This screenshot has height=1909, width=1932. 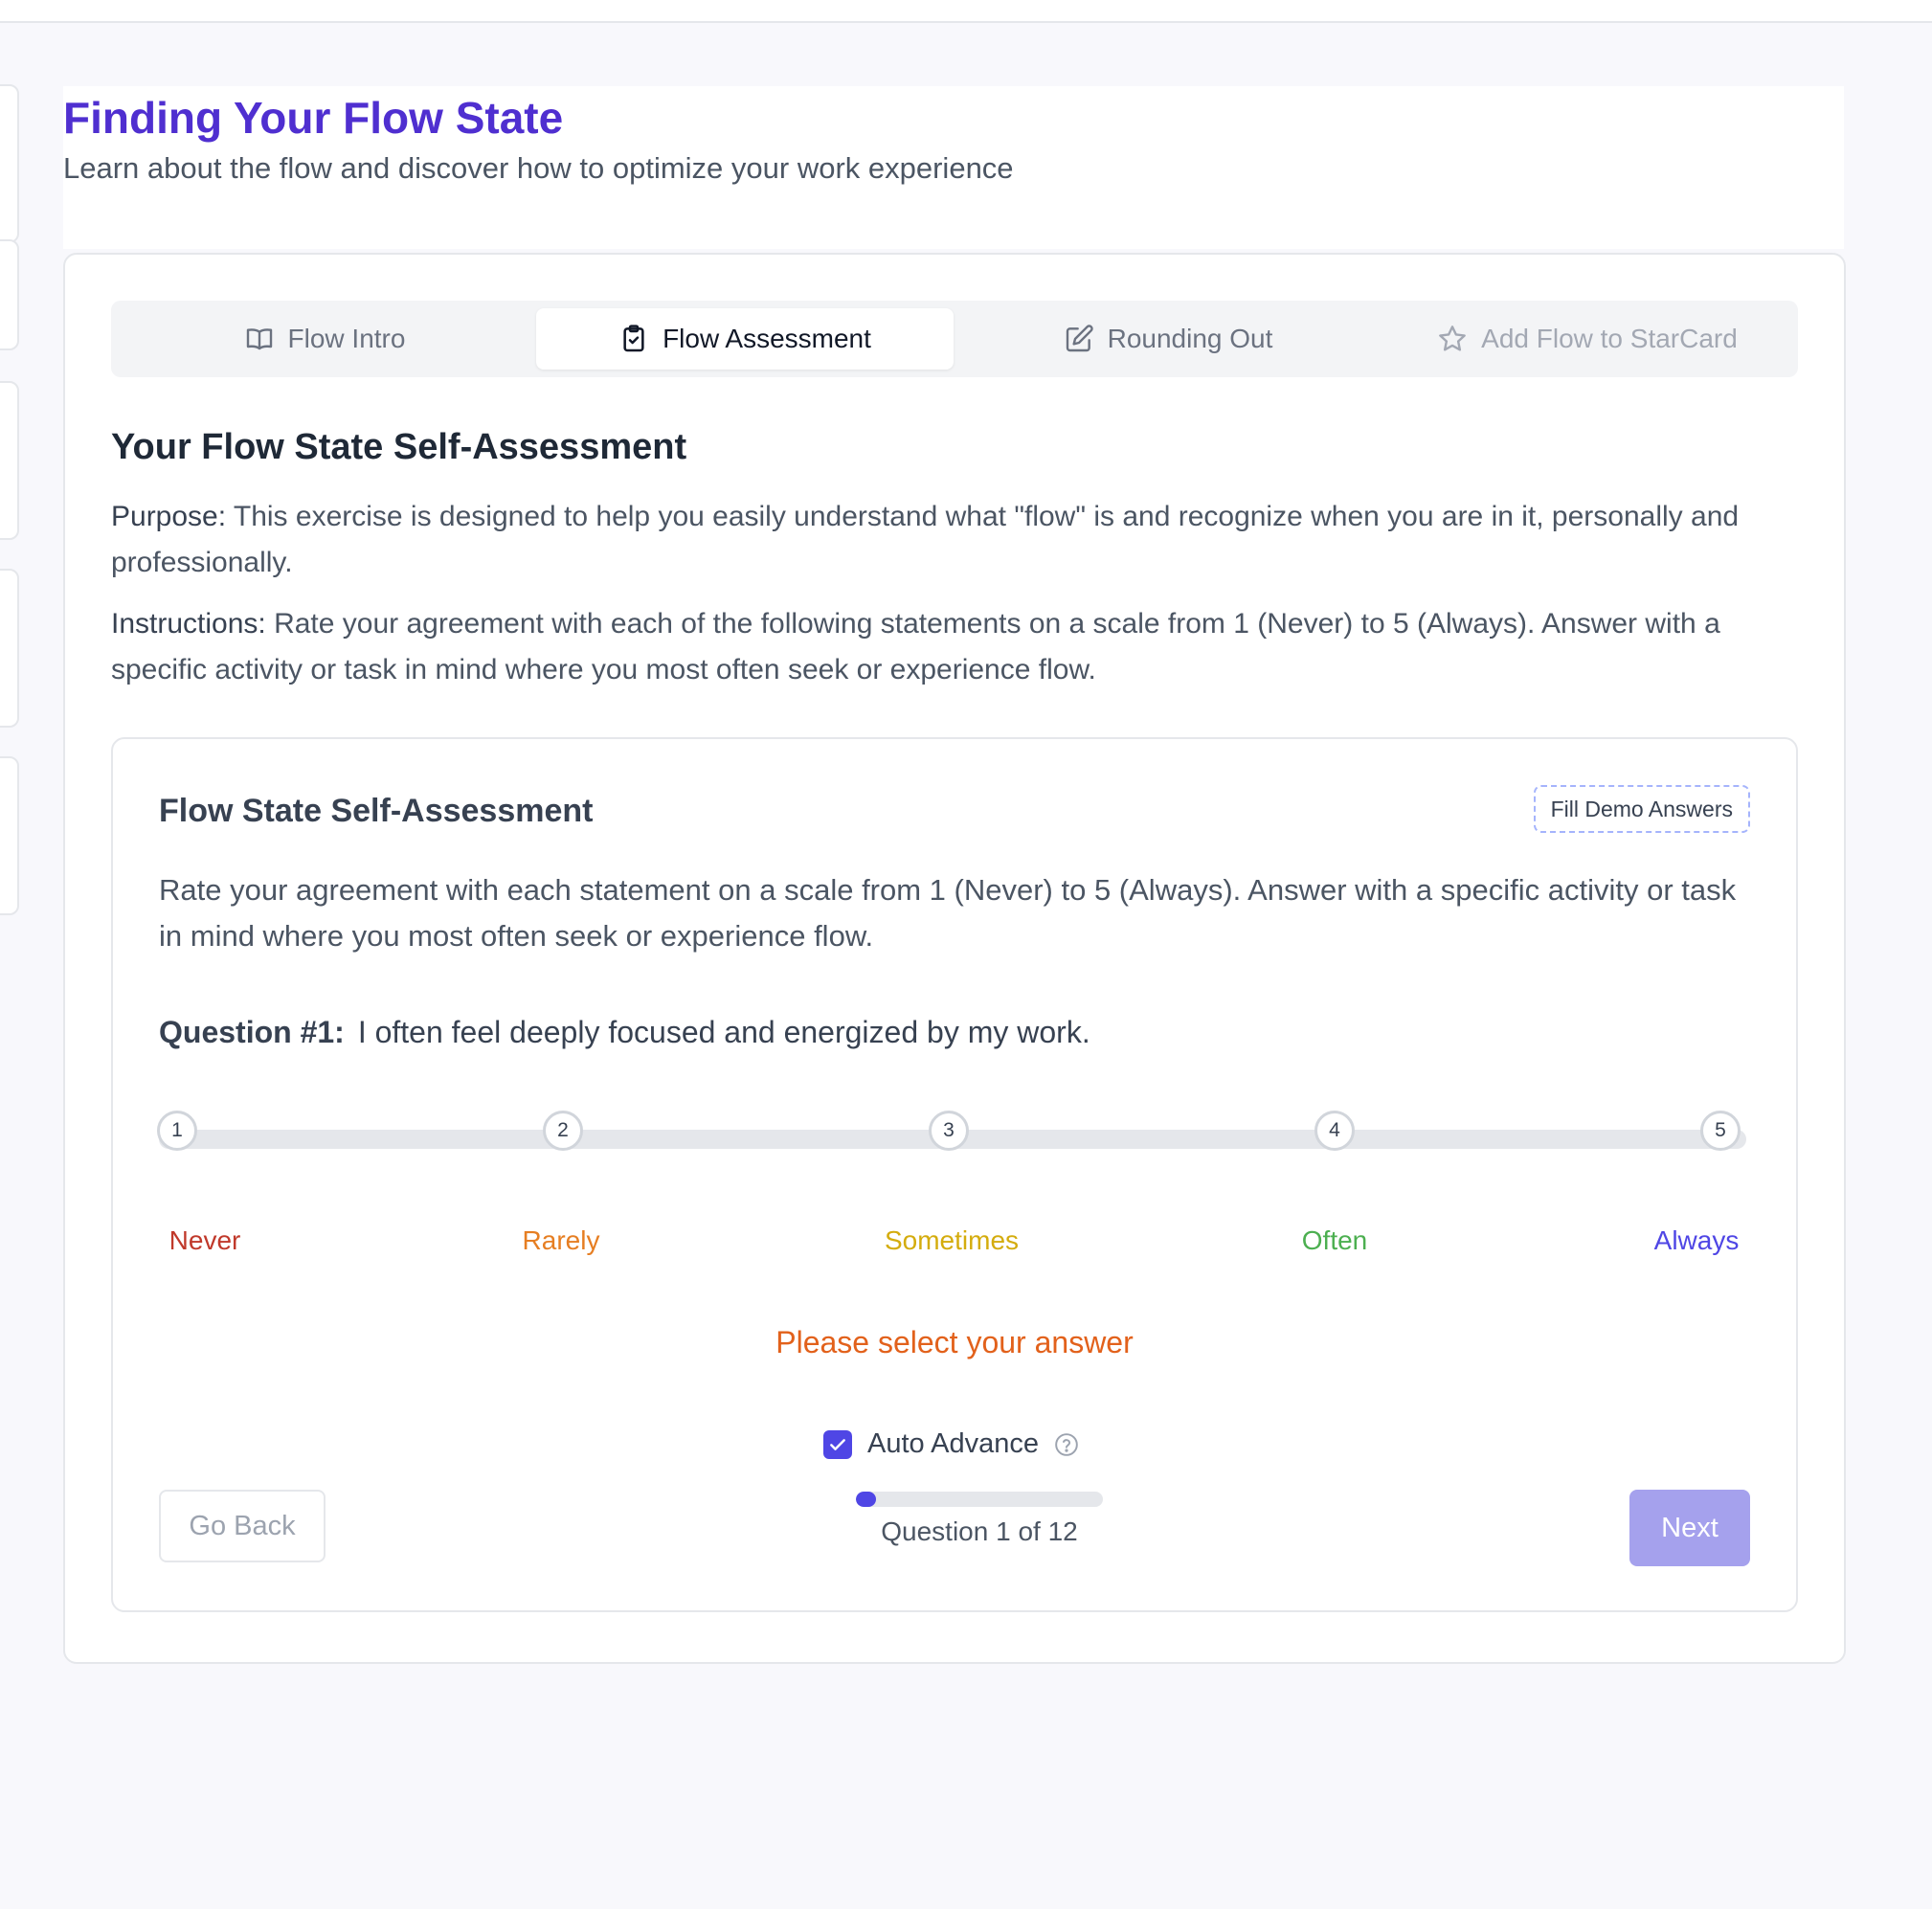 I want to click on auto-advance-checkbox, so click(x=838, y=1444).